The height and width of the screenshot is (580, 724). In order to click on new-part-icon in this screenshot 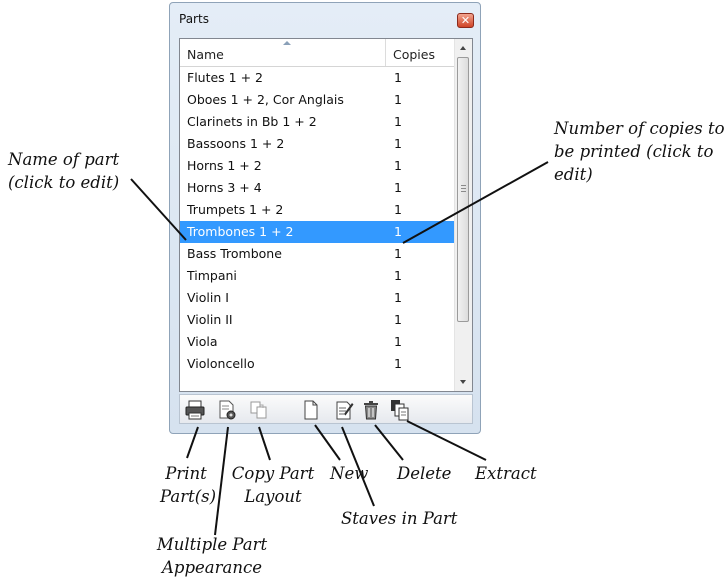, I will do `click(311, 410)`.